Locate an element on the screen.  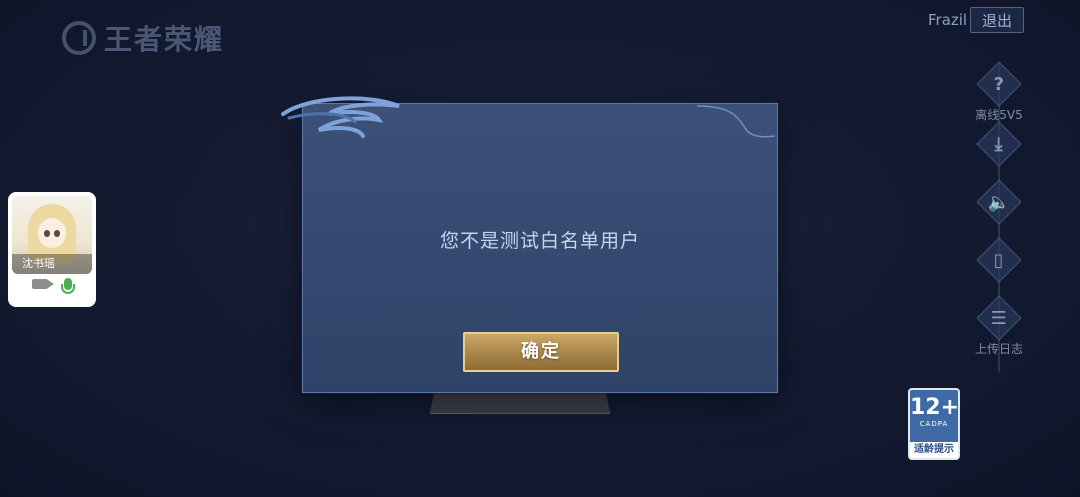
download-button: ⤓ is located at coordinates (999, 144).